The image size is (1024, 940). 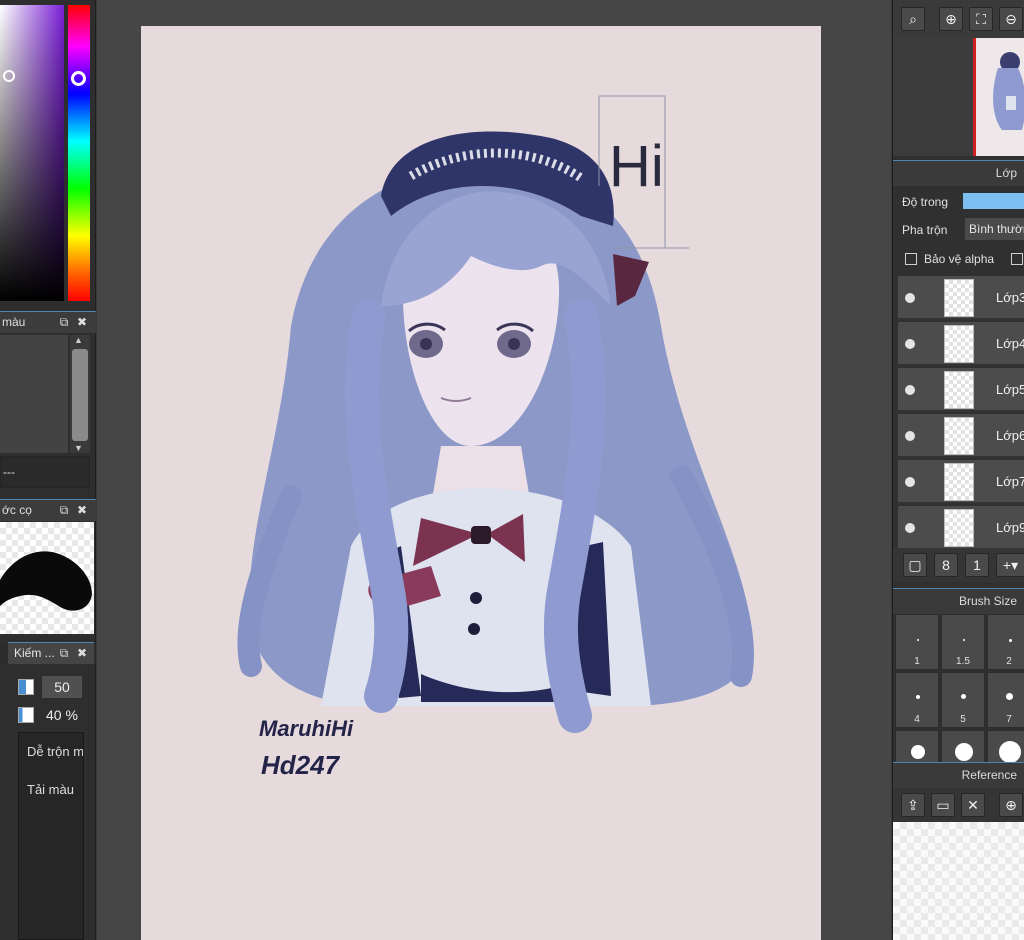 I want to click on brush-size-header: Brush Size, so click(x=958, y=601).